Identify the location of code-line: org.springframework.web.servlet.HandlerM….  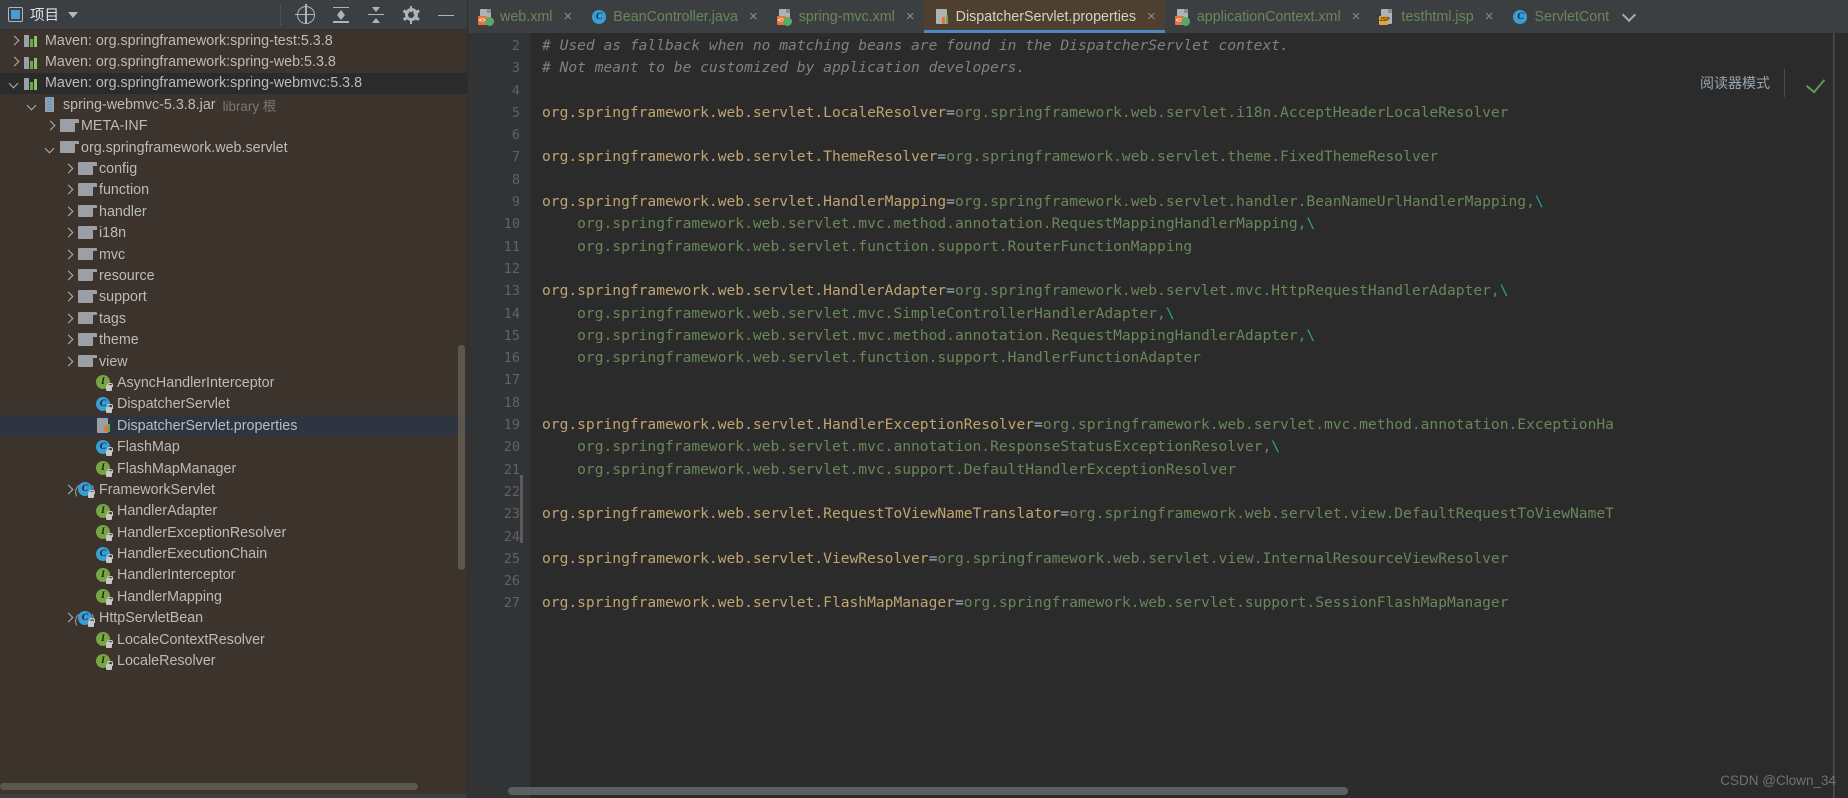
(1189, 202).